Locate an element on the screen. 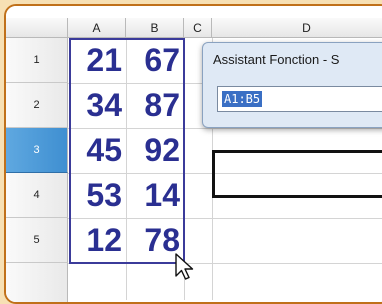 This screenshot has height=304, width=382. column-header-b: B is located at coordinates (155, 28).